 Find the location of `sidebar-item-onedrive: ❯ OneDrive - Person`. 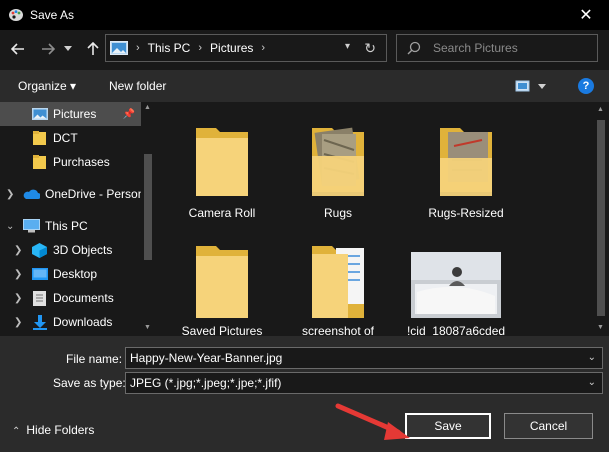

sidebar-item-onedrive: ❯ OneDrive - Person is located at coordinates (72, 194).